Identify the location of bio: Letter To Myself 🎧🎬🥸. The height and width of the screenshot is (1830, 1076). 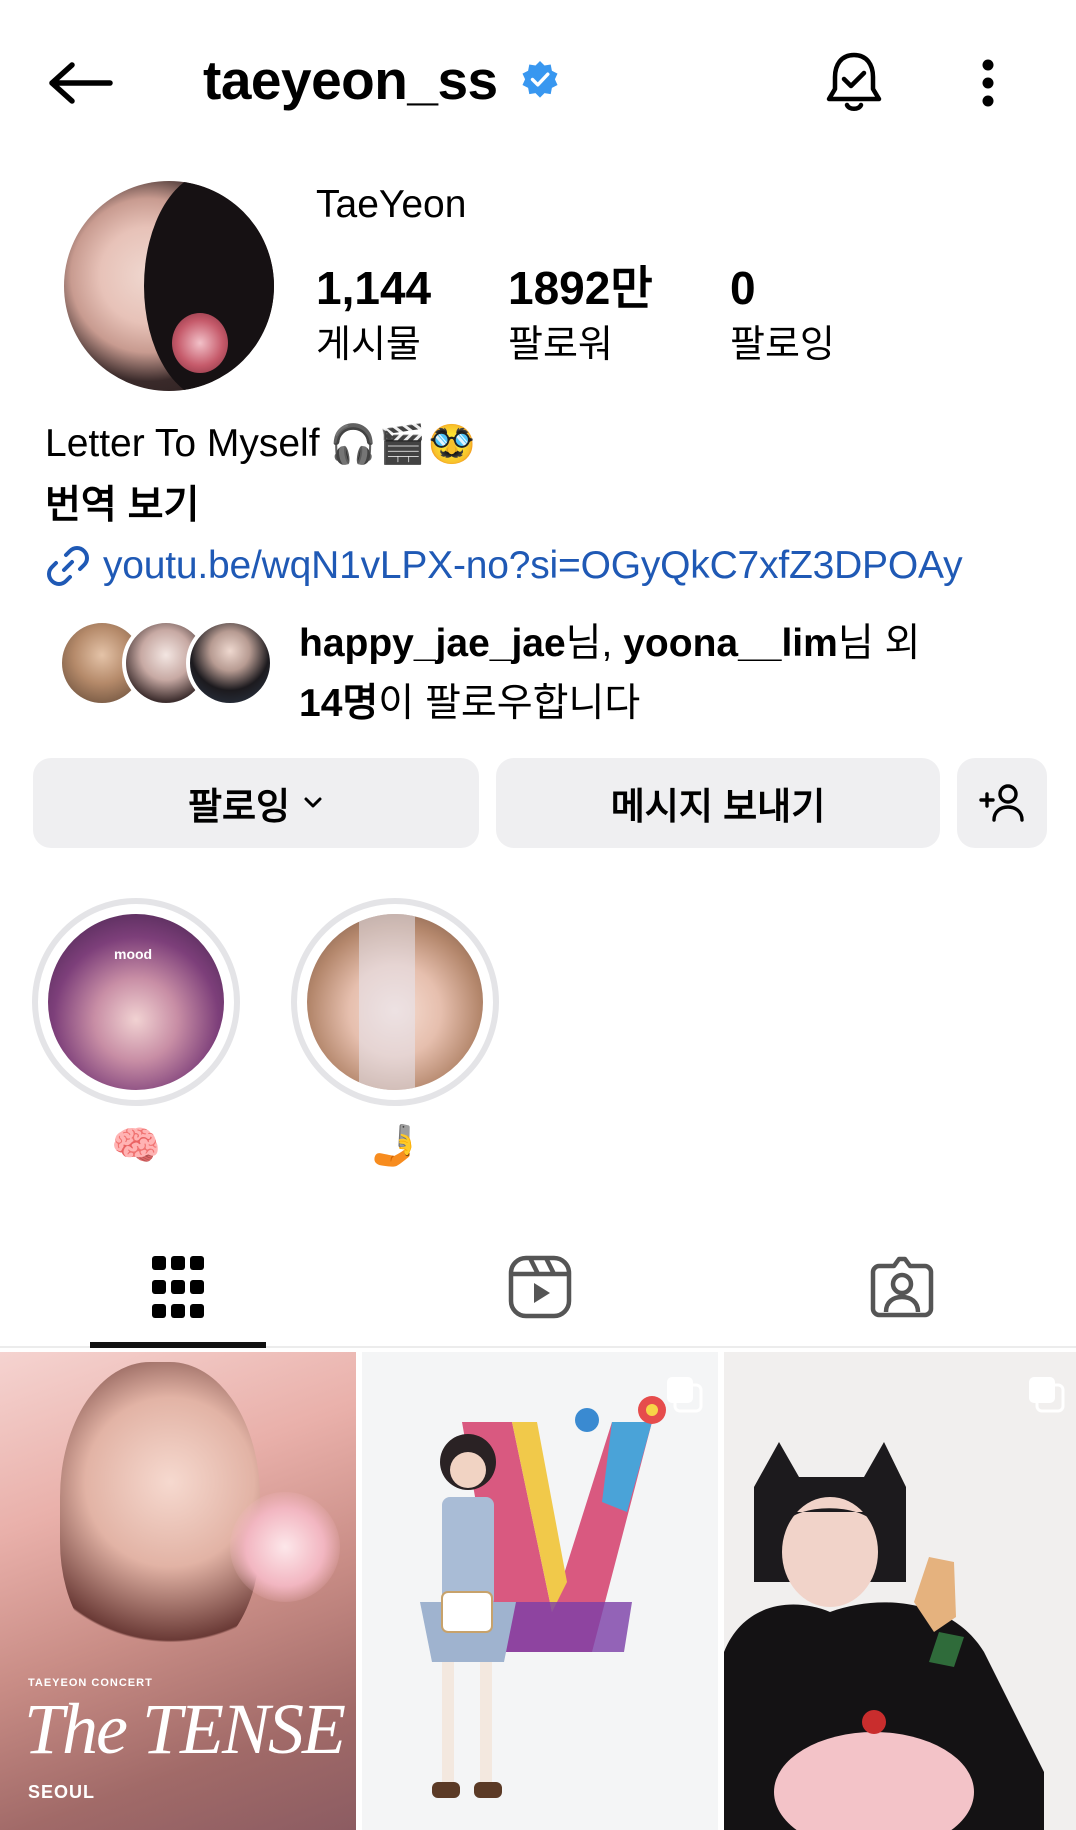
(261, 444).